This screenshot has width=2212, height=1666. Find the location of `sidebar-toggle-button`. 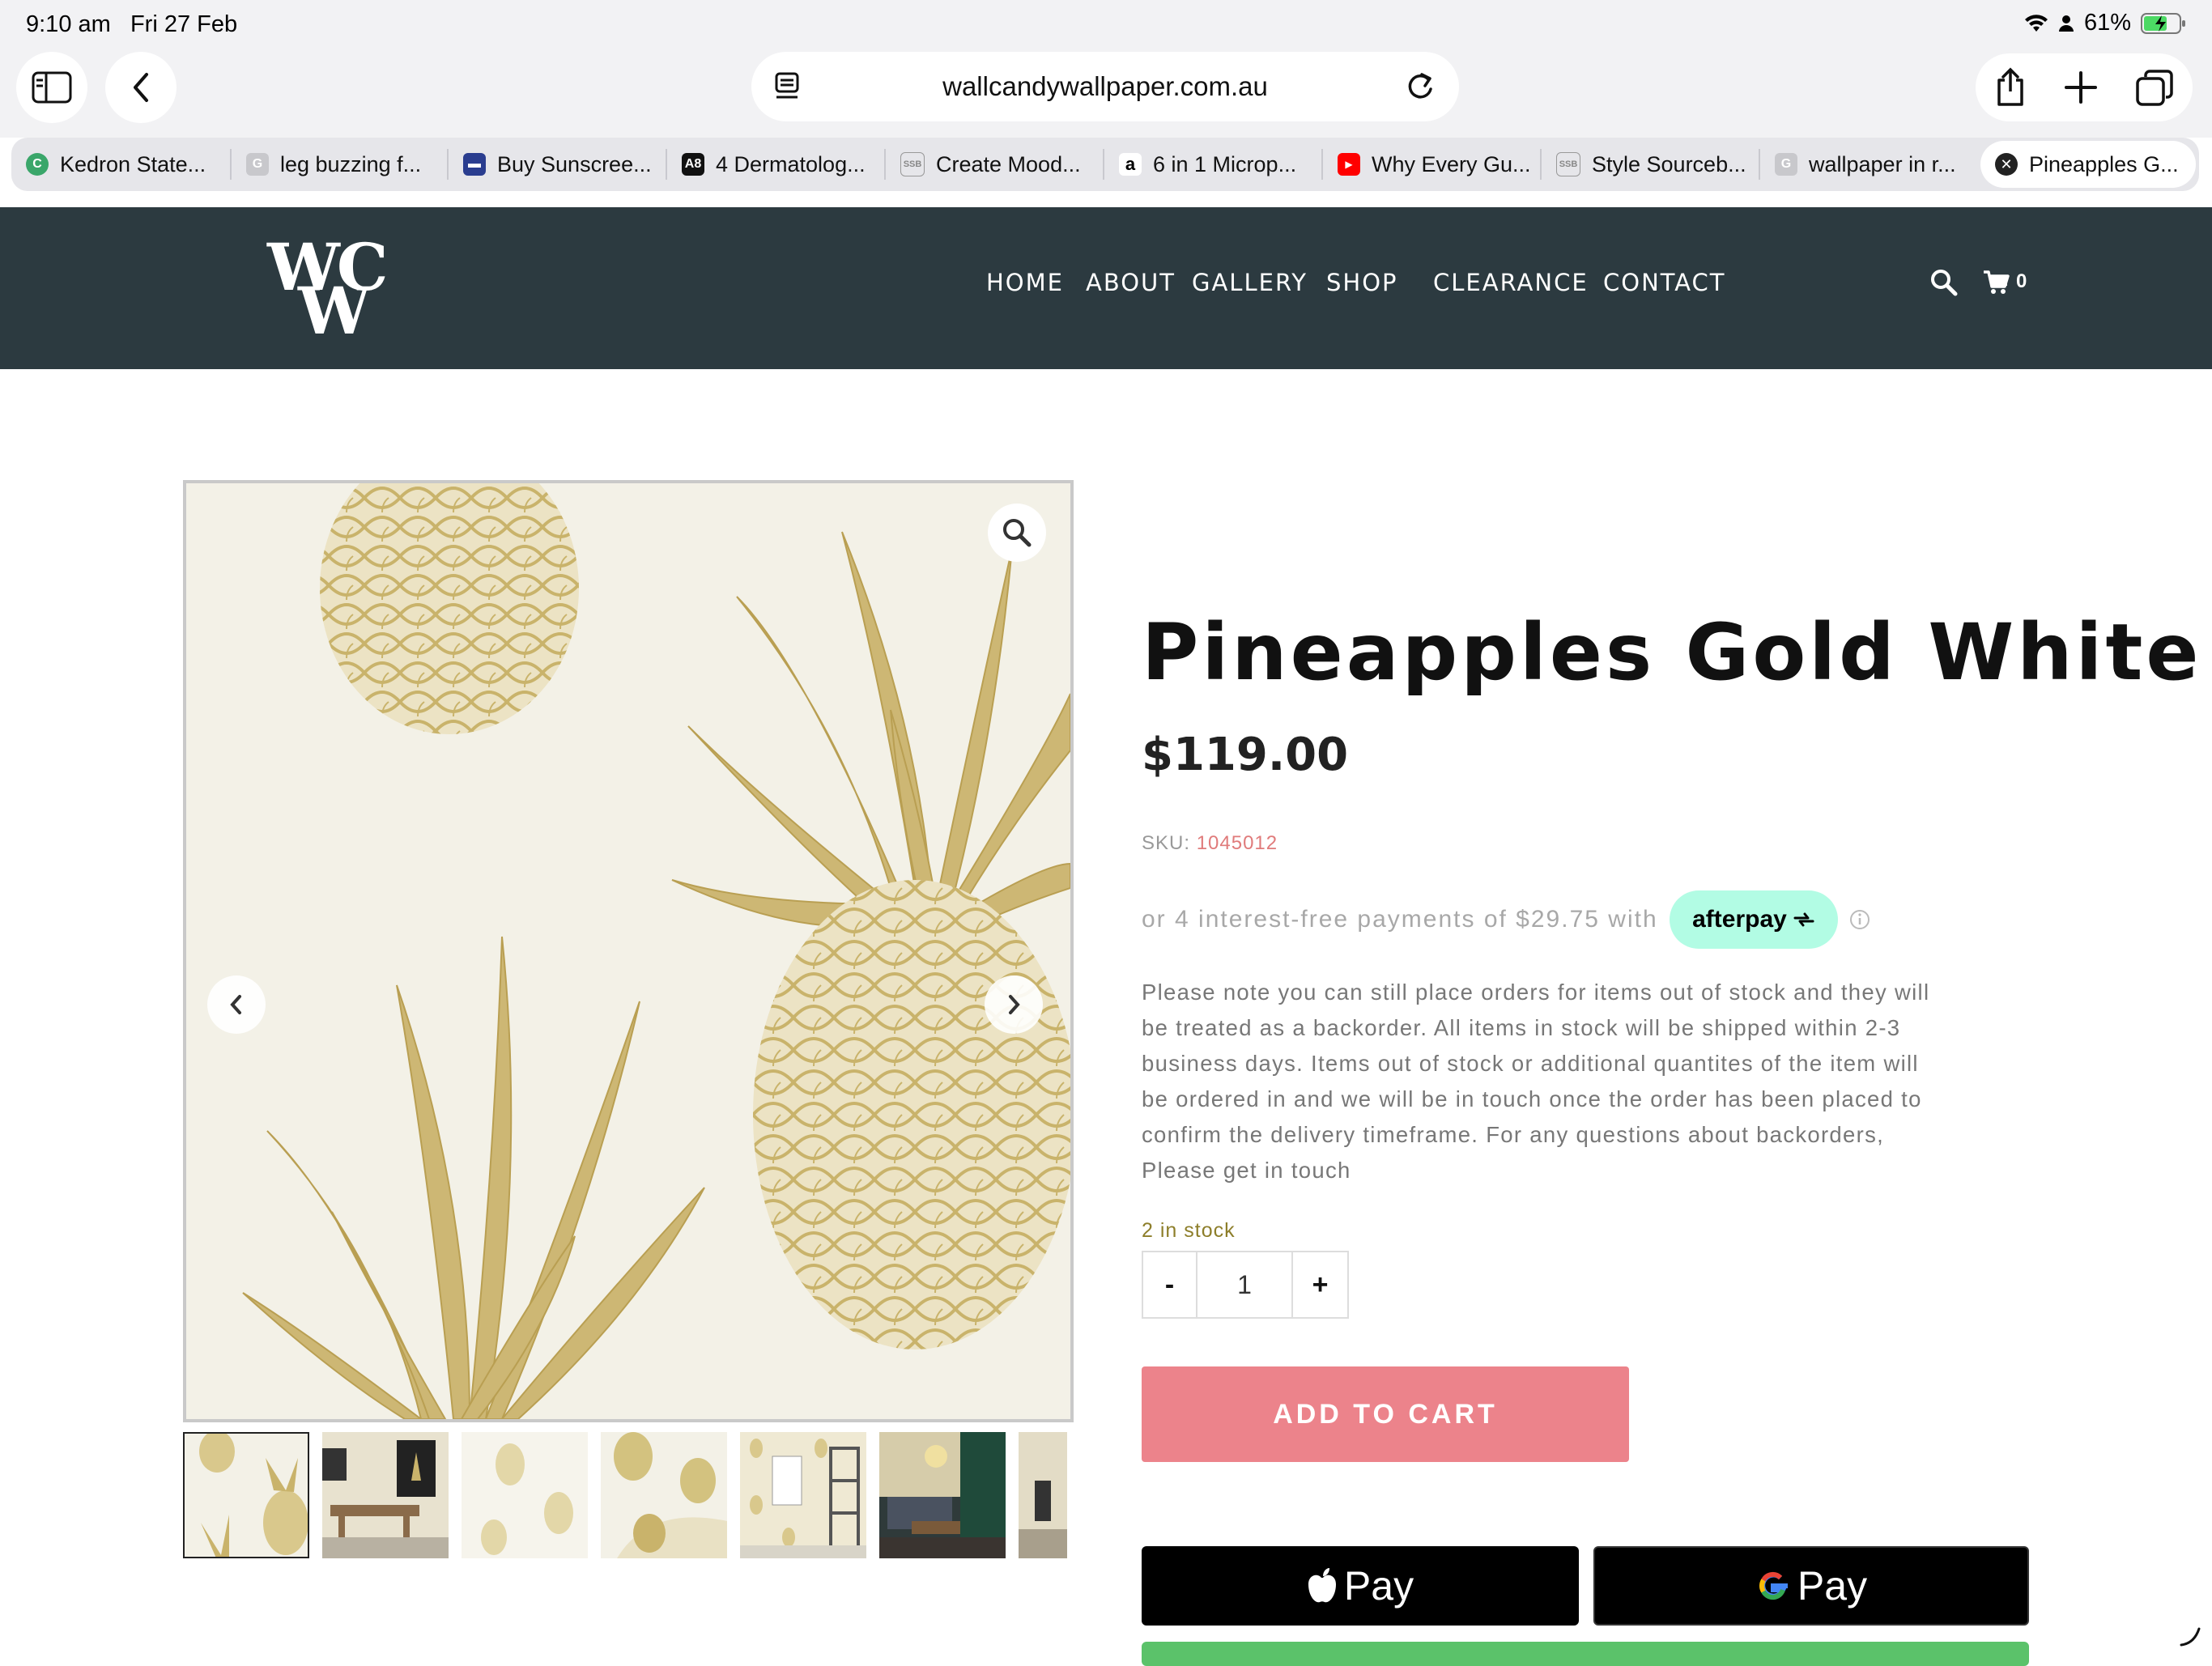

sidebar-toggle-button is located at coordinates (52, 87).